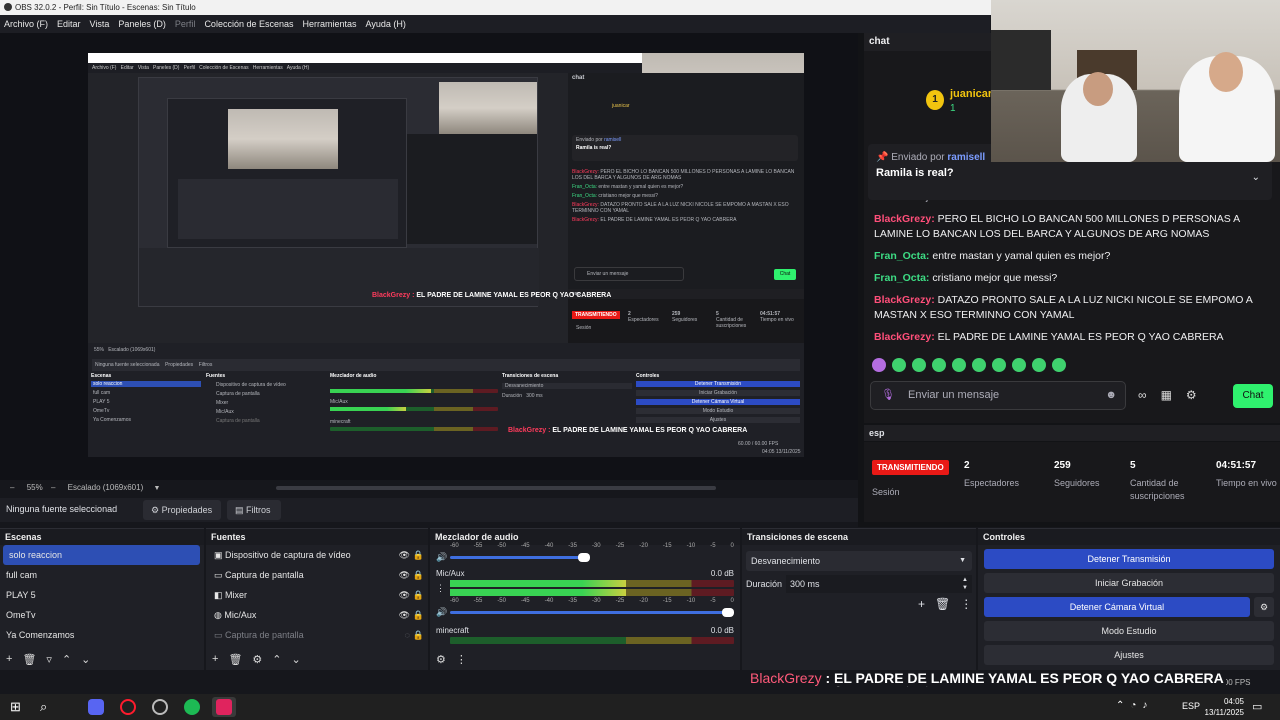 The height and width of the screenshot is (720, 1280). What do you see at coordinates (100, 24) in the screenshot?
I see `menu-vista: Vista` at bounding box center [100, 24].